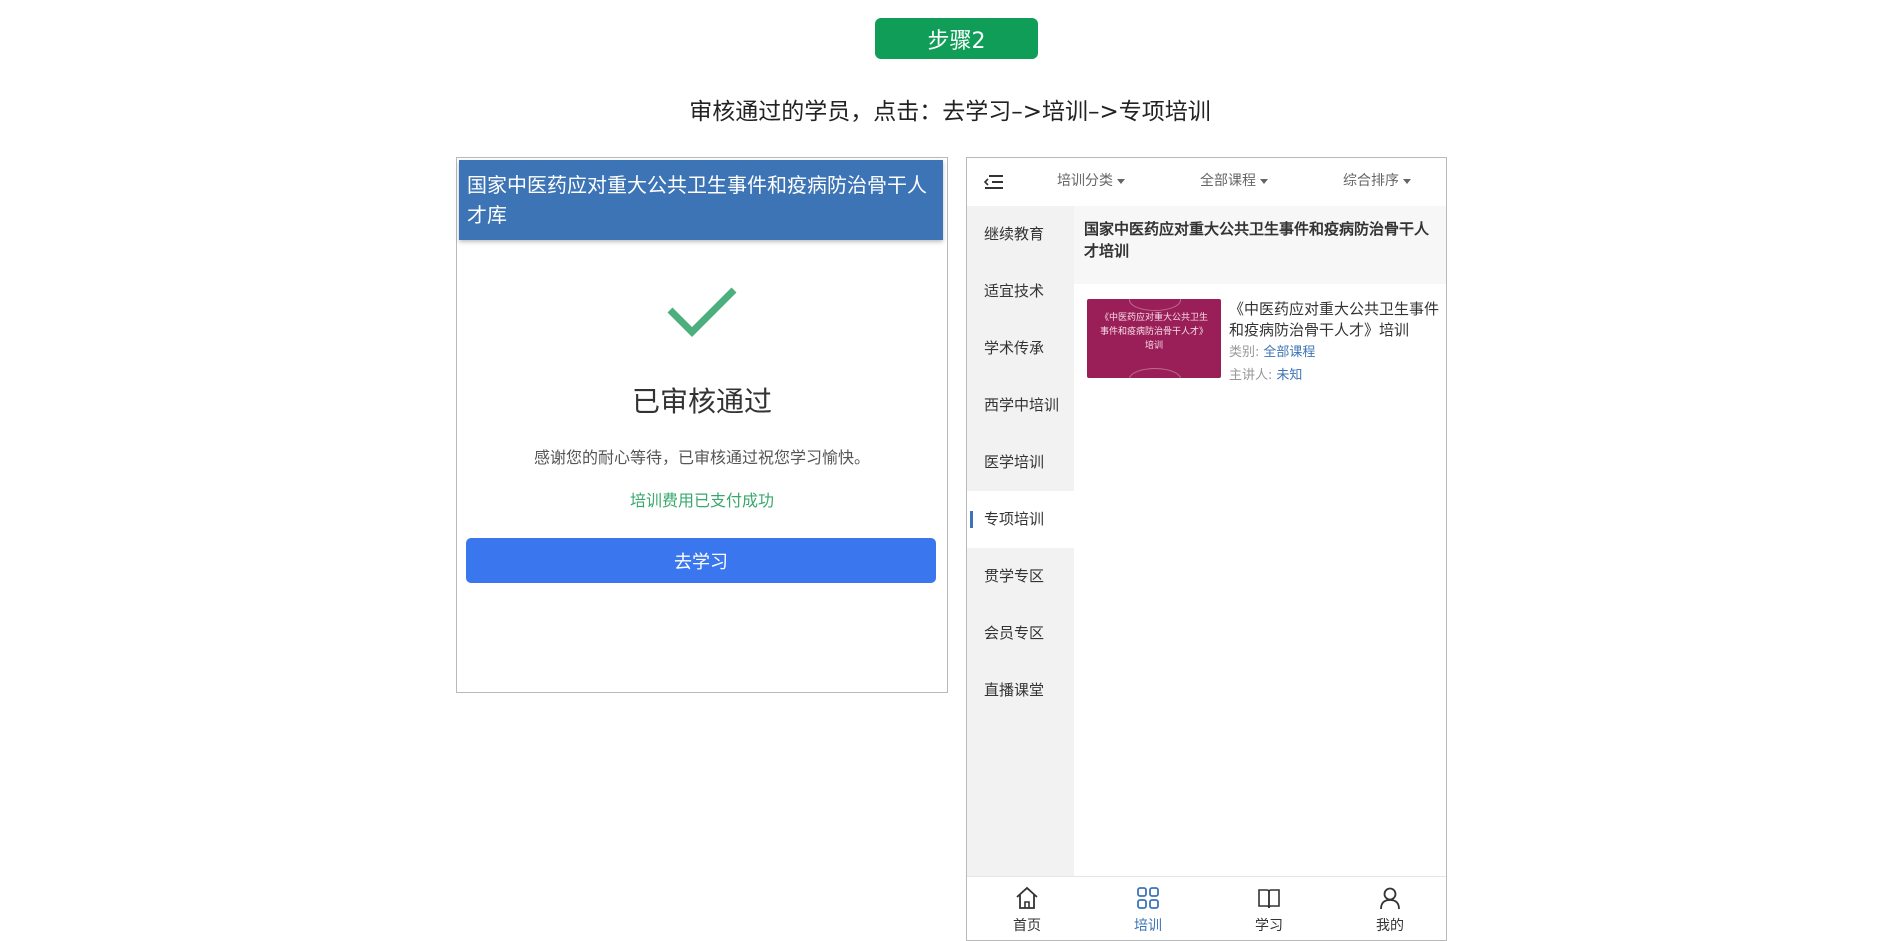  What do you see at coordinates (1153, 332) in the screenshot?
I see `cover-text: 《中医药应对重大公共卫生事件和疫病防治骨干人才》培训` at bounding box center [1153, 332].